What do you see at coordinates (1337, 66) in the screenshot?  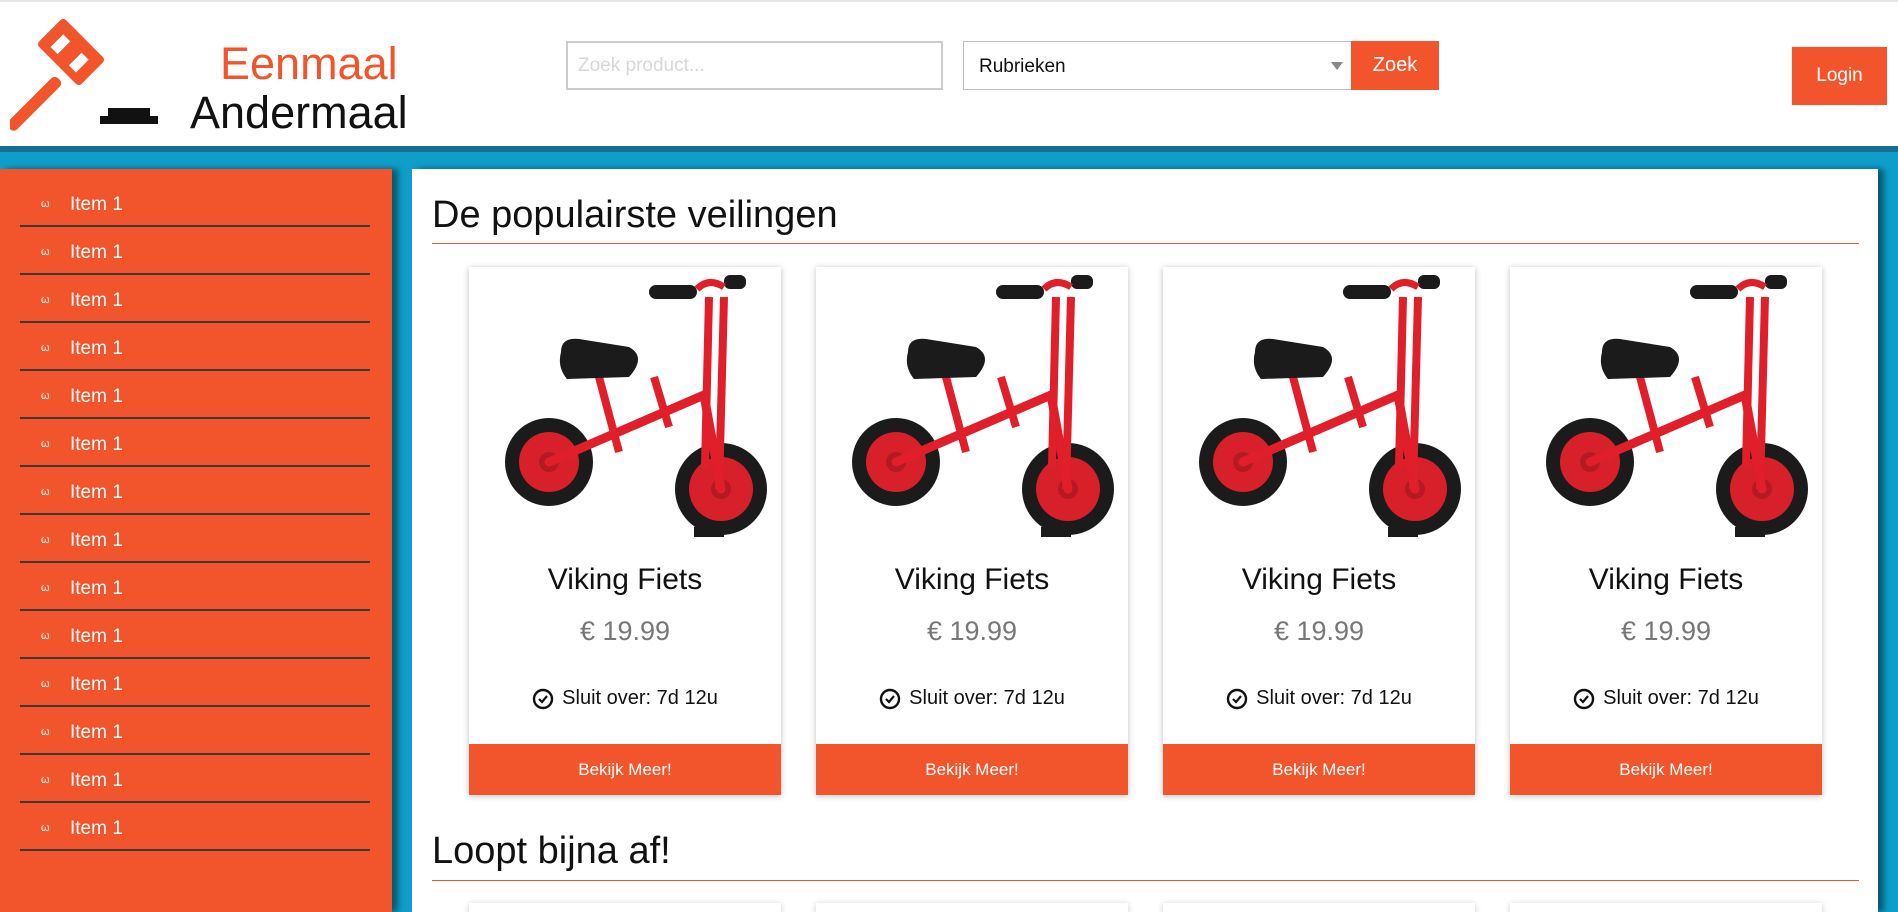 I see `caret-down-icon` at bounding box center [1337, 66].